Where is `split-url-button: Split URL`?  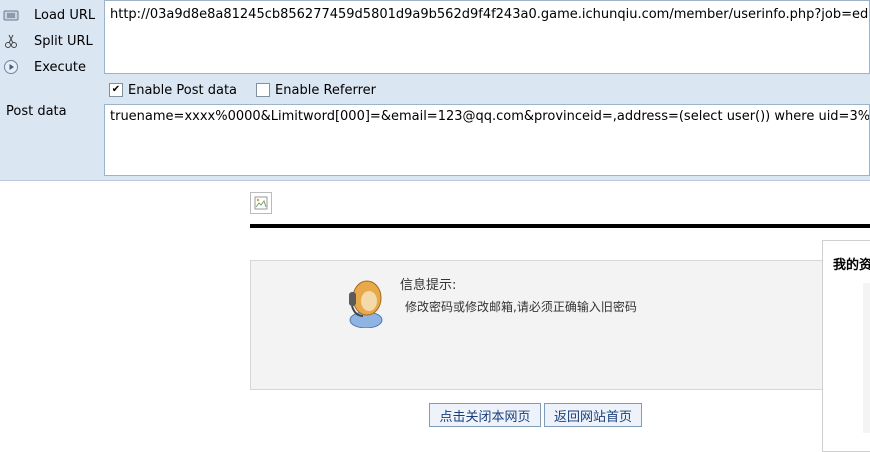
split-url-button: Split URL is located at coordinates (47, 41).